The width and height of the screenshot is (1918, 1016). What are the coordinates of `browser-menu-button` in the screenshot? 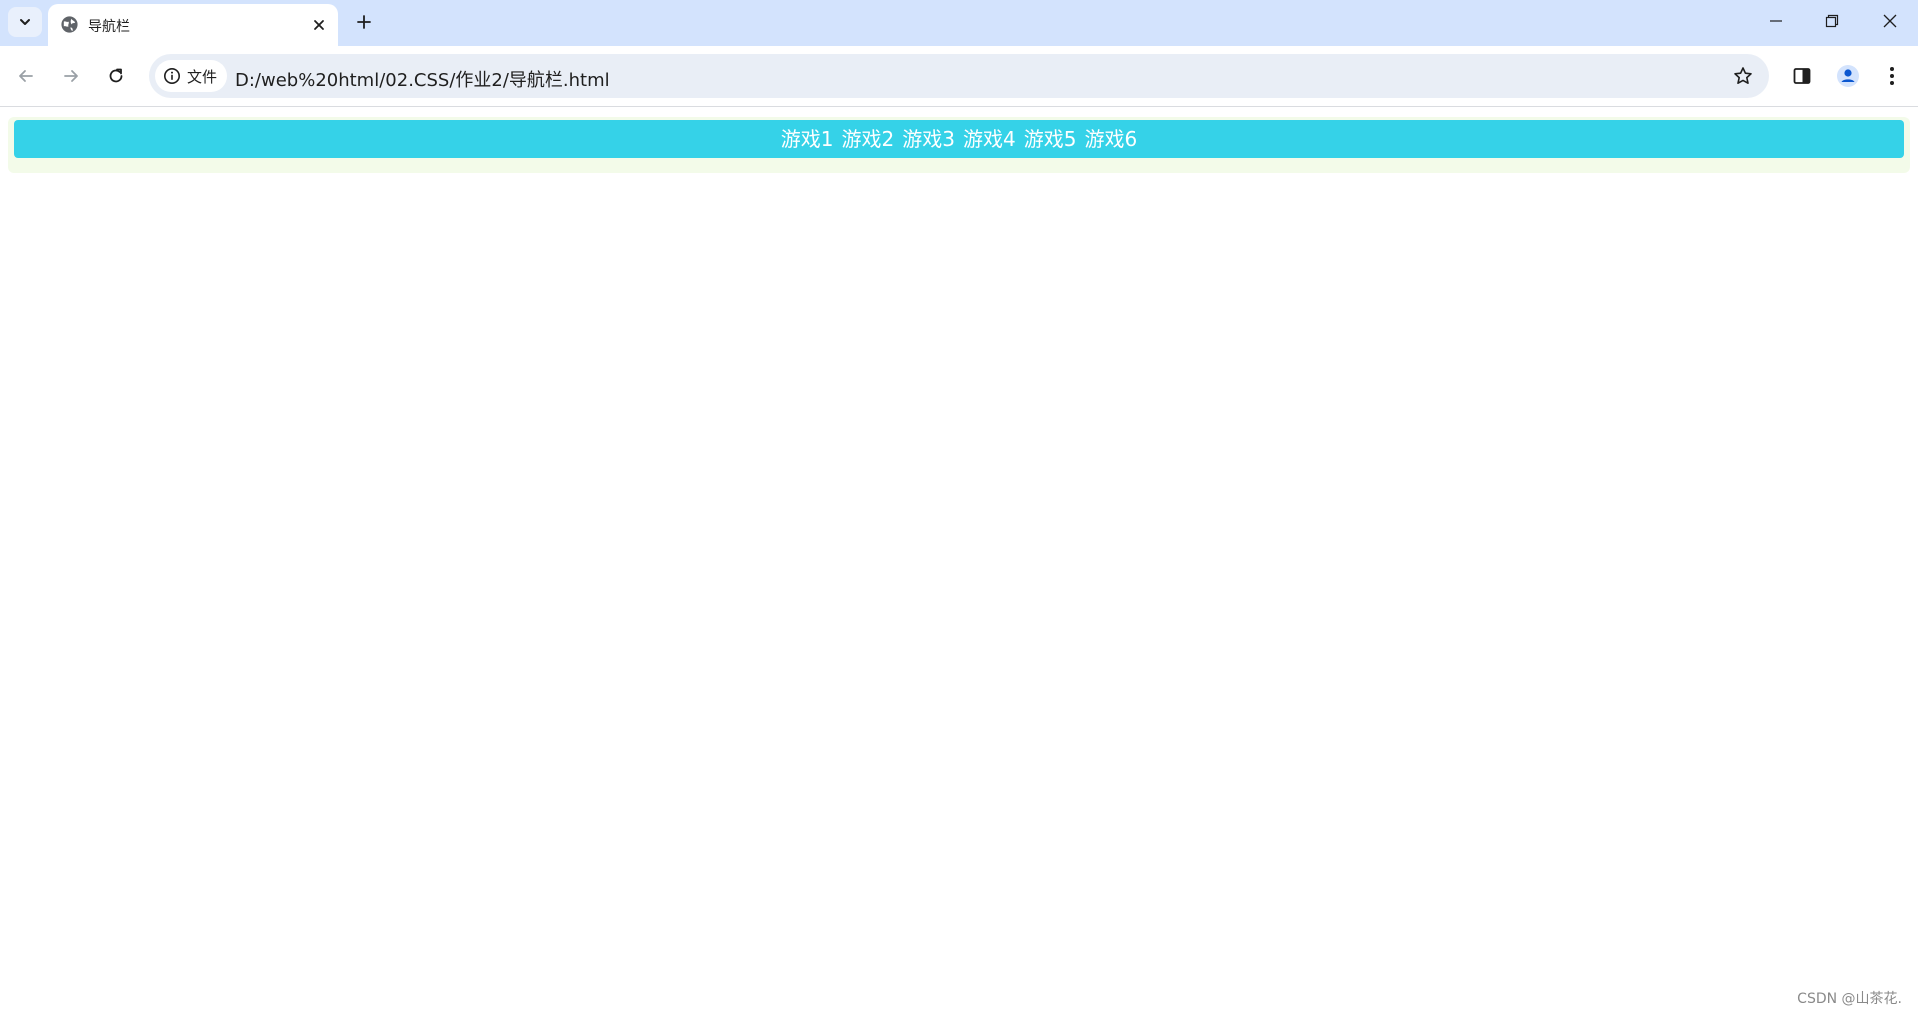 It's located at (1892, 76).